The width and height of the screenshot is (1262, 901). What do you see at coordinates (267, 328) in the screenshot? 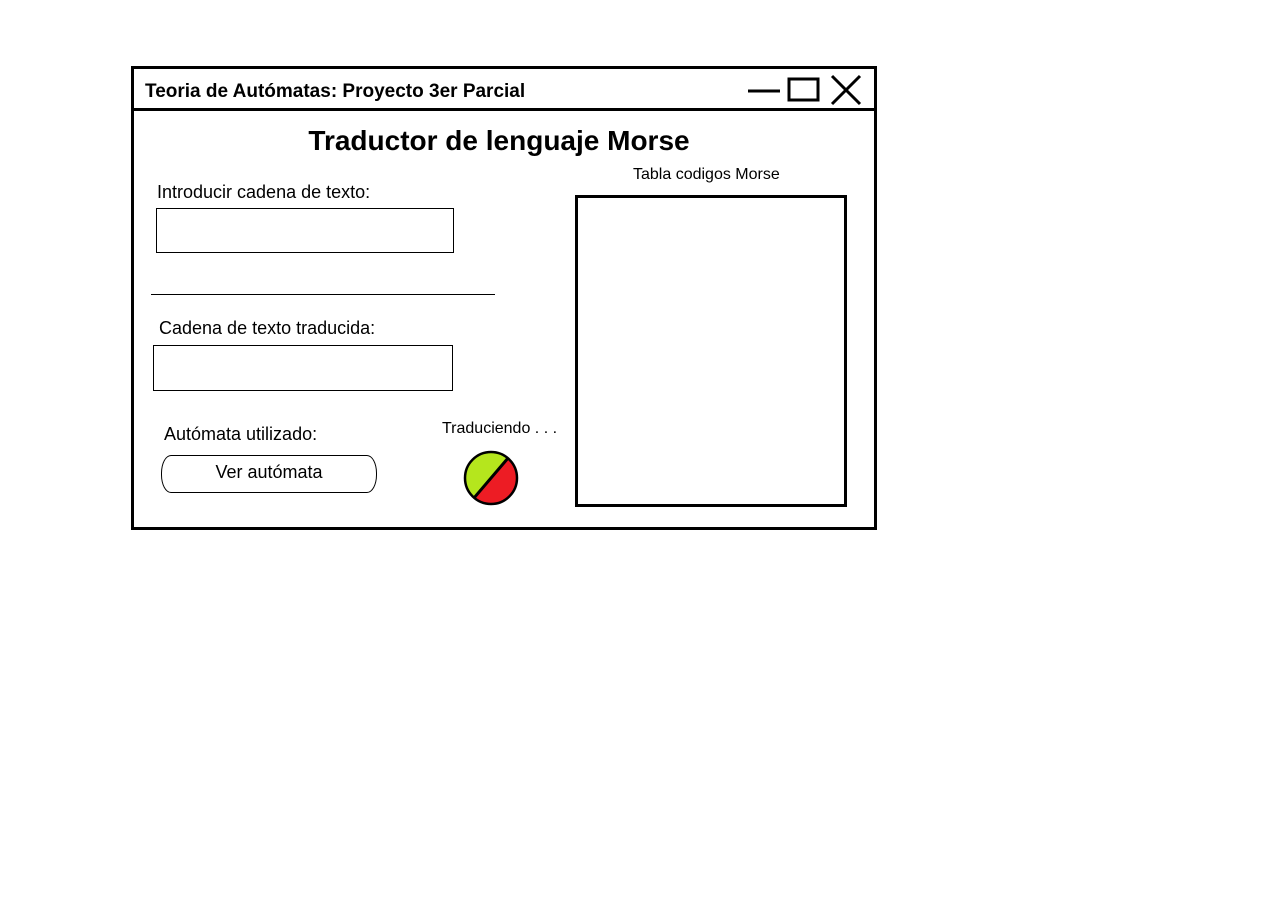
I see `output-label: Cadena de texto traducida:` at bounding box center [267, 328].